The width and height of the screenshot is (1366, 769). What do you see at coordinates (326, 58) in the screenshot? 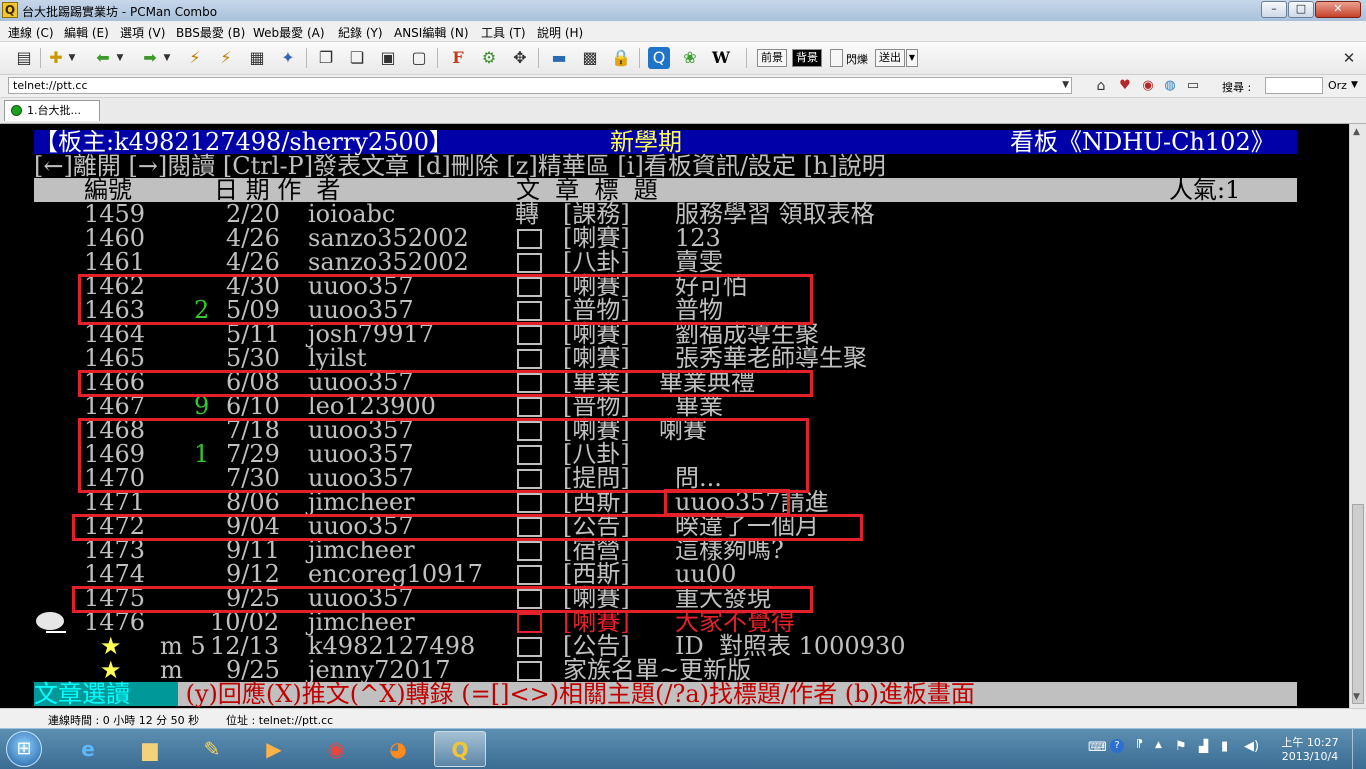
I see `copy-icon: ❐` at bounding box center [326, 58].